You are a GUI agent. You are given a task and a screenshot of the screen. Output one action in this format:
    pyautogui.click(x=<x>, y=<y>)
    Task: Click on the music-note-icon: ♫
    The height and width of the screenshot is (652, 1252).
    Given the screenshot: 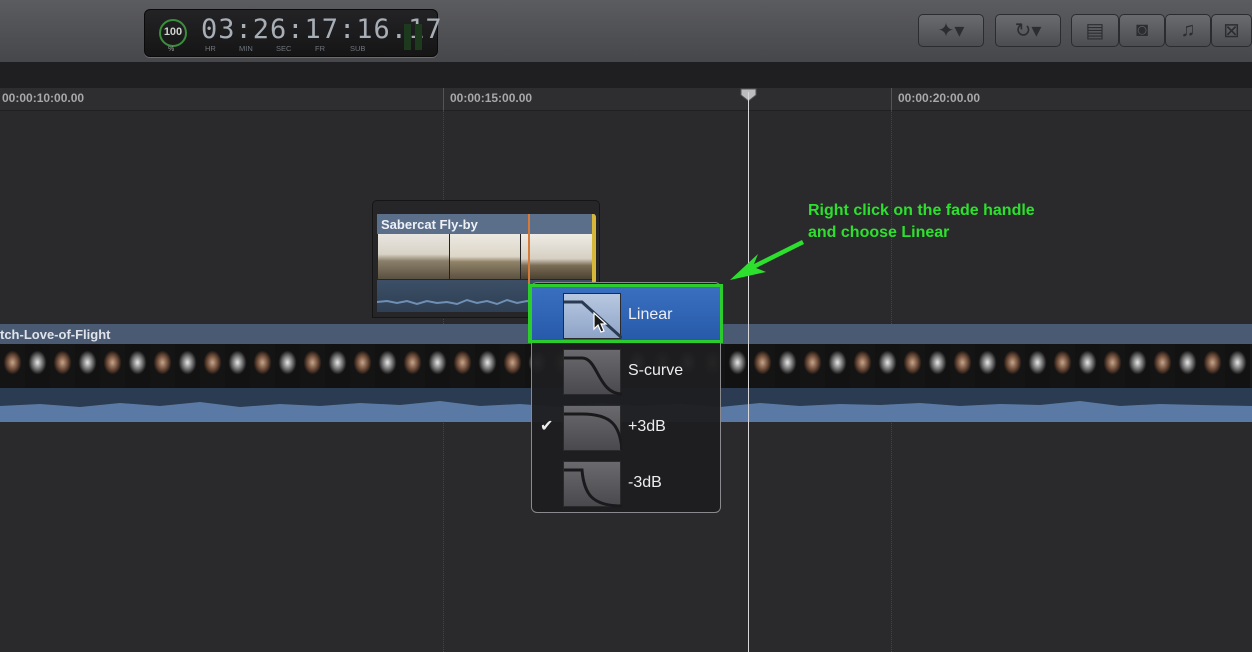 What is the action you would take?
    pyautogui.click(x=1188, y=30)
    